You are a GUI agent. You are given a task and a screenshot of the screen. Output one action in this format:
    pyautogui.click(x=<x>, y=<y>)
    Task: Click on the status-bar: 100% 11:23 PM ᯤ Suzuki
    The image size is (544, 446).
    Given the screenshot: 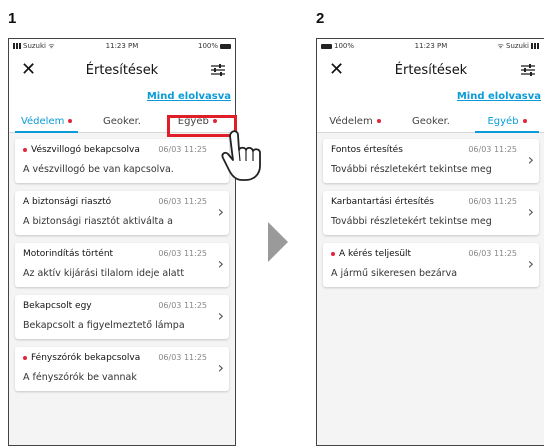 What is the action you would take?
    pyautogui.click(x=430, y=46)
    